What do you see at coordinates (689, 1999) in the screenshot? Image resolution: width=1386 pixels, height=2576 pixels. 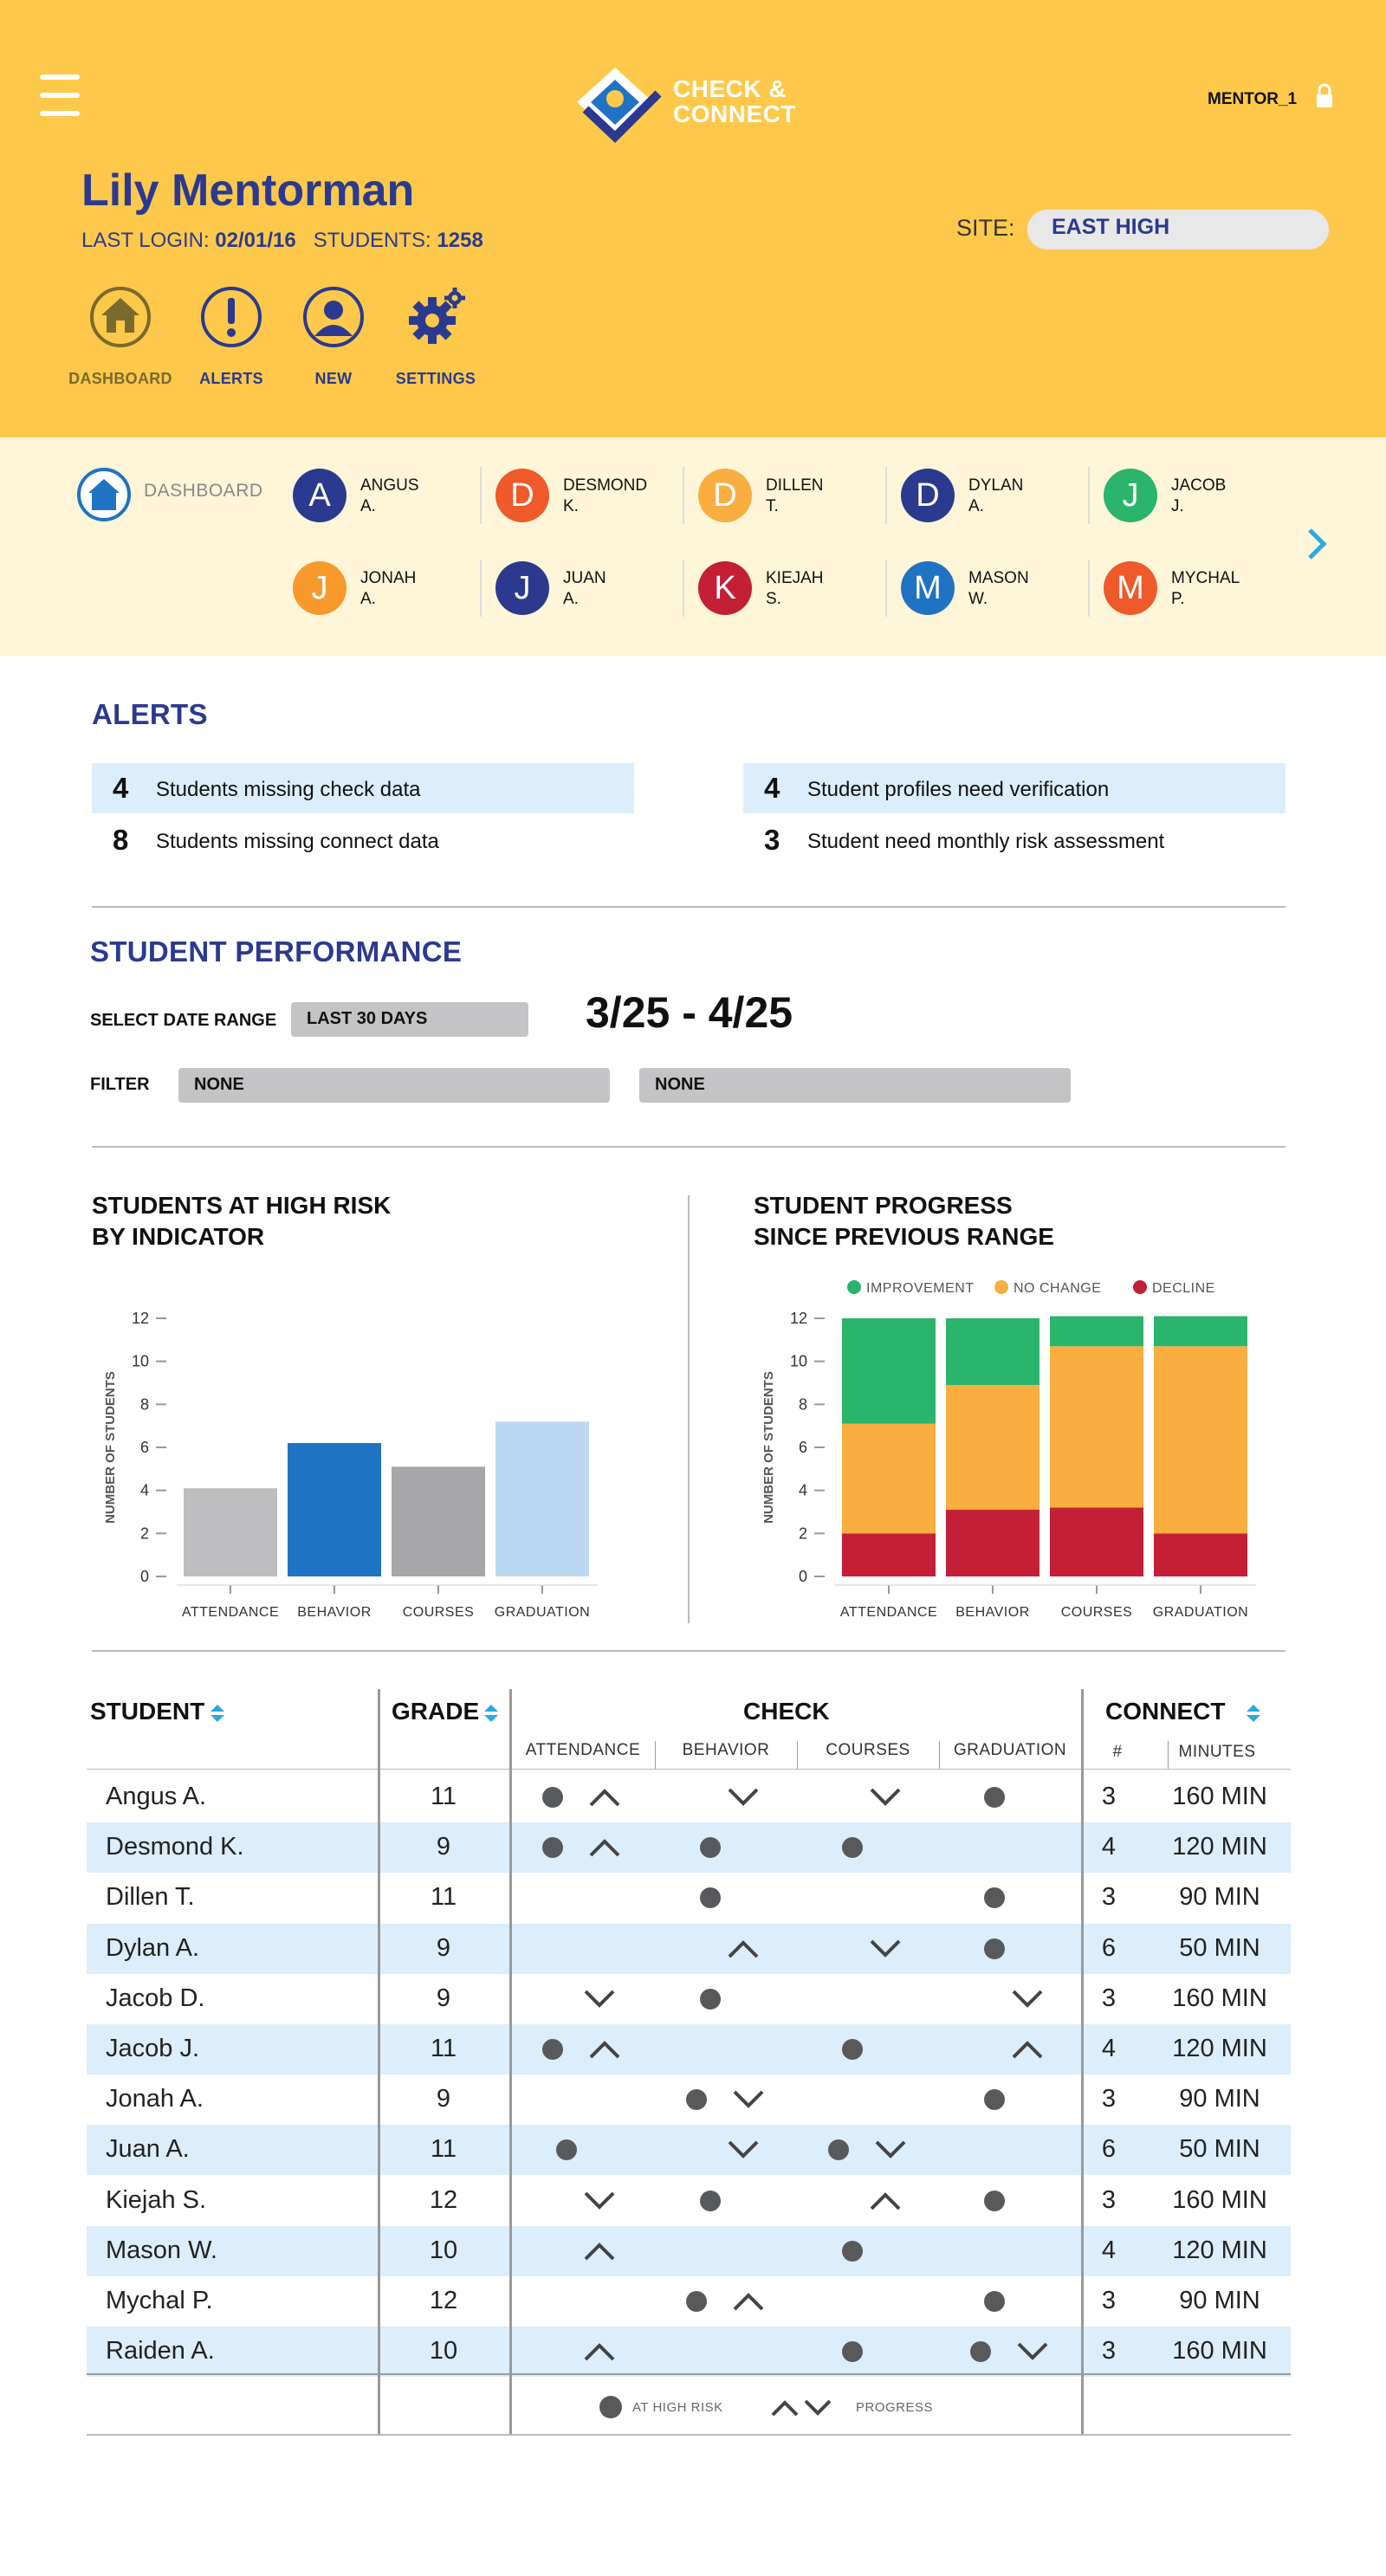 I see `table-row: Jacob D. 9 3 160 MIN` at bounding box center [689, 1999].